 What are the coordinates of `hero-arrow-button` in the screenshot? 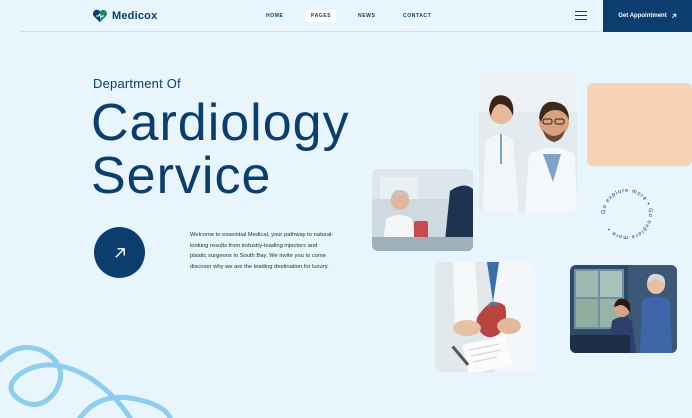 It's located at (119, 252).